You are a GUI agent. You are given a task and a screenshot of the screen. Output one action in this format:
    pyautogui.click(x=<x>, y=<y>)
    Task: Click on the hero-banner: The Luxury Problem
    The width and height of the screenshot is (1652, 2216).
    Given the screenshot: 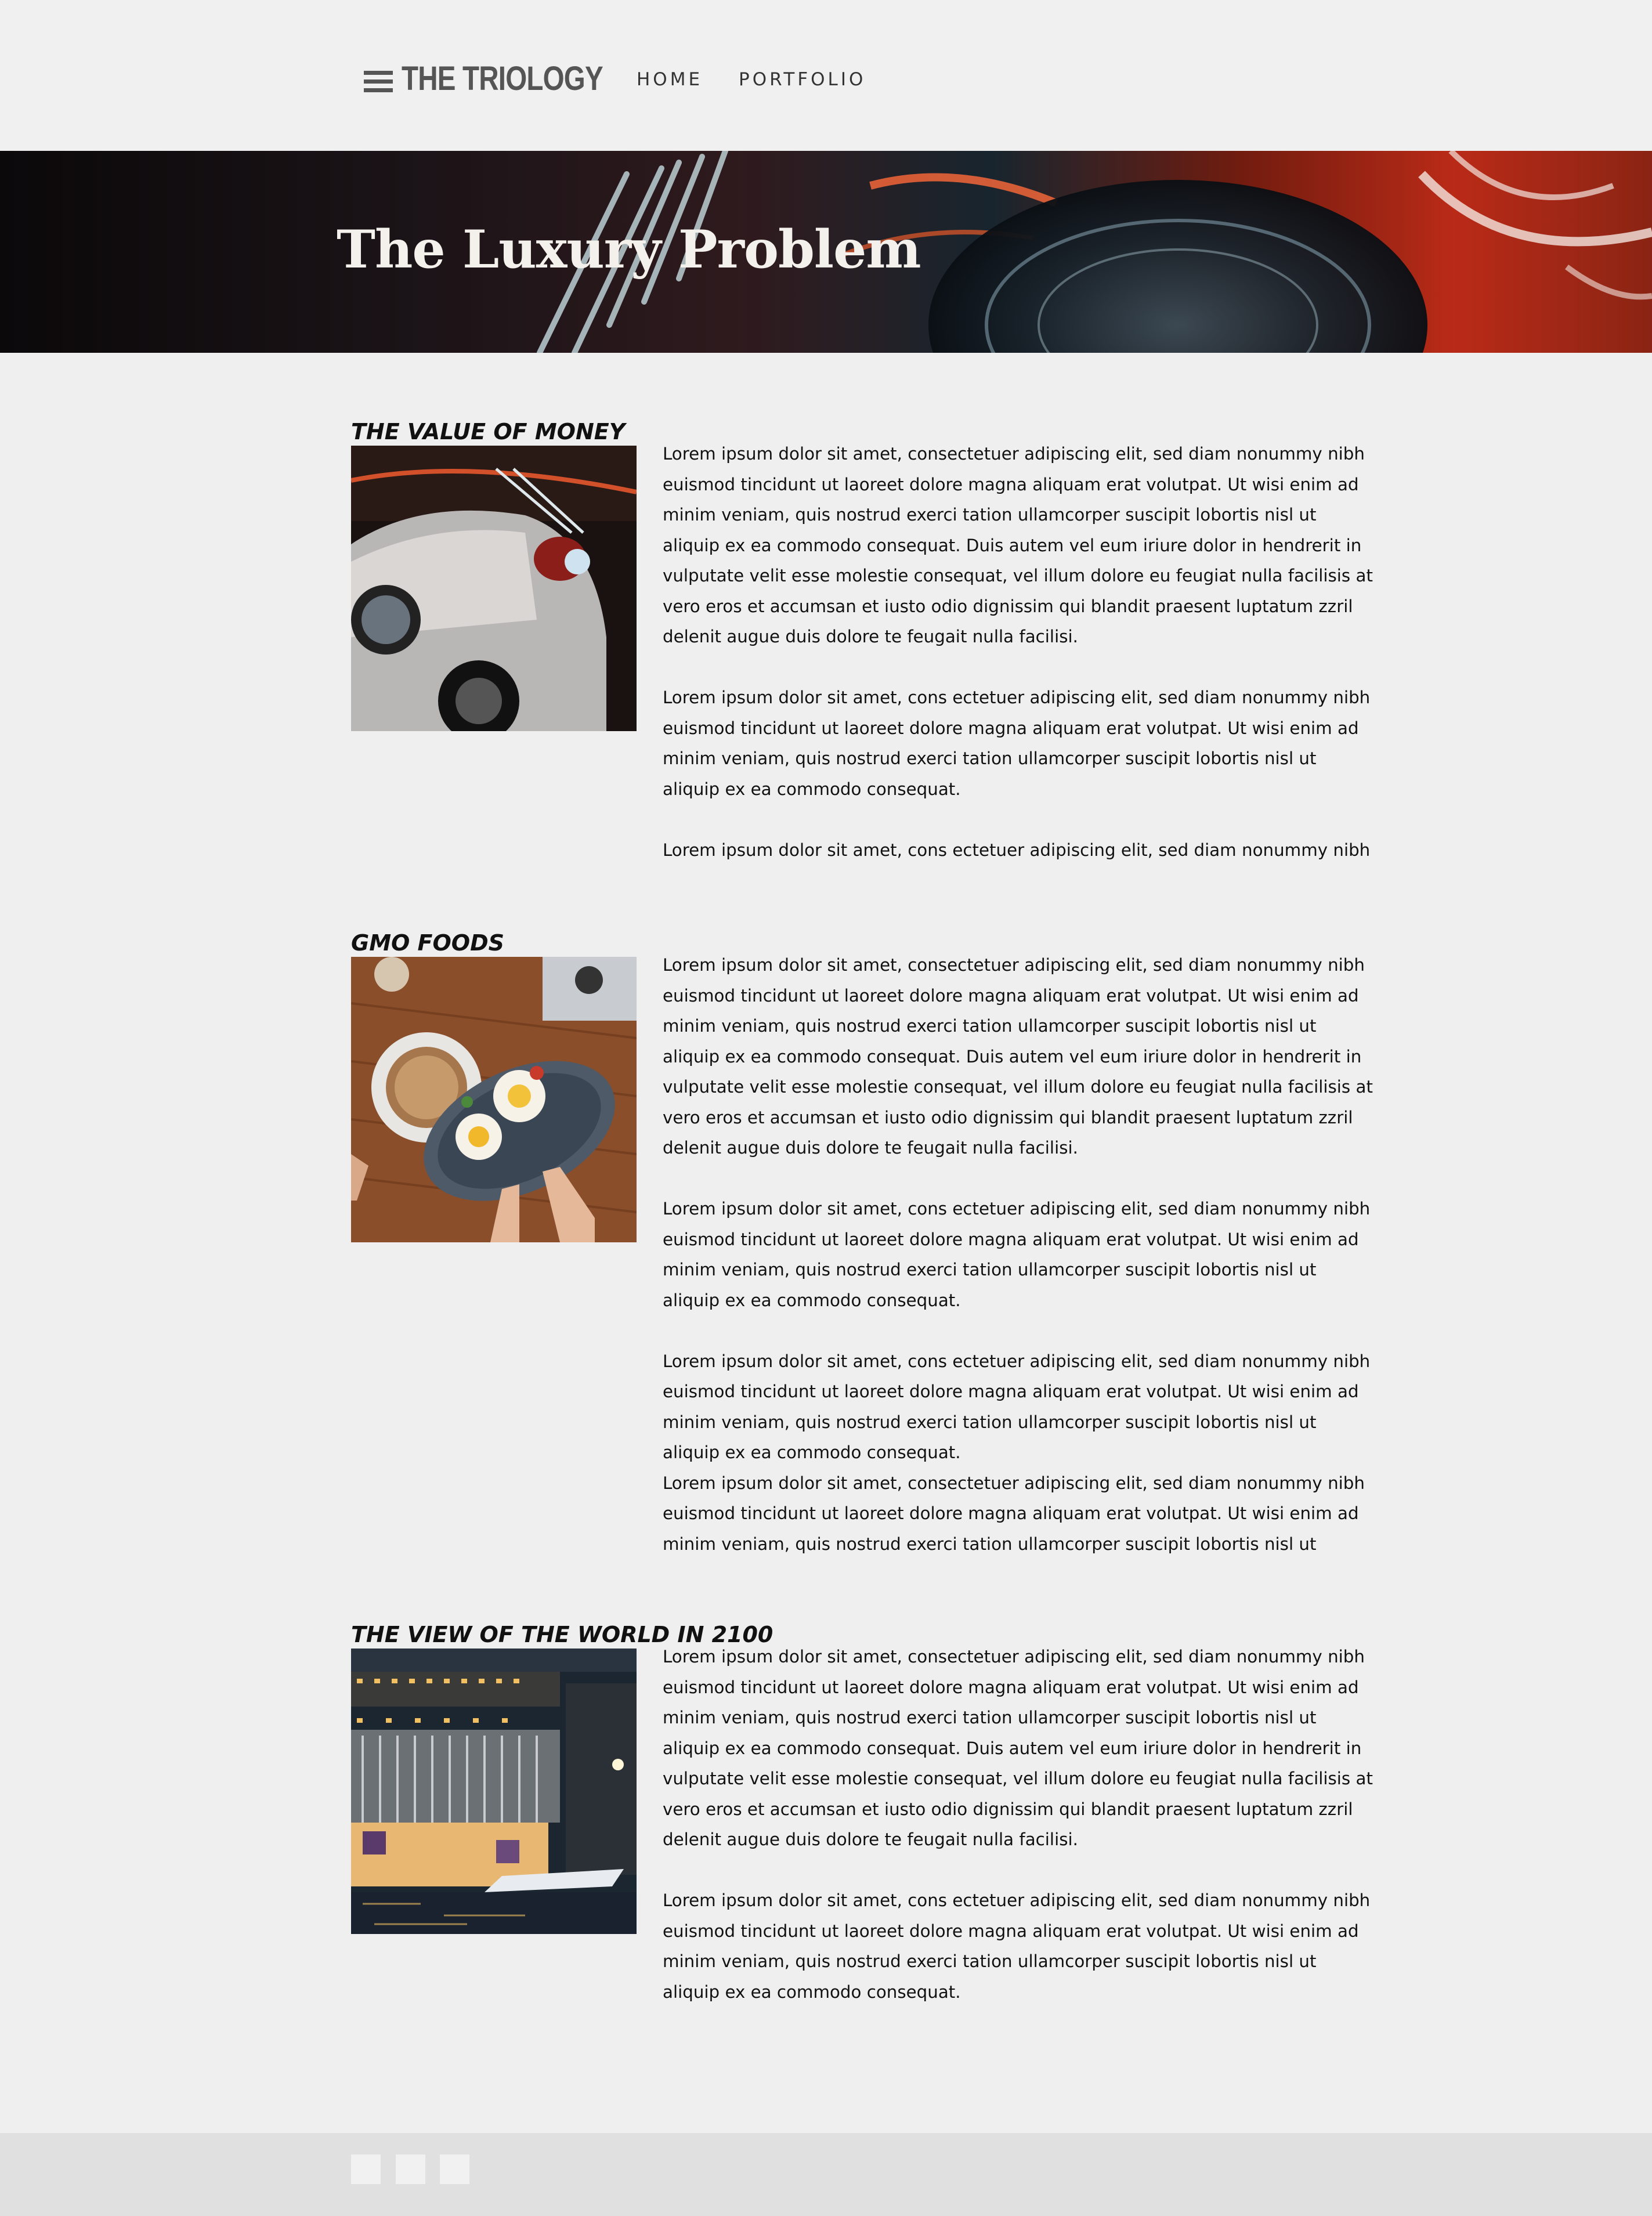 What is the action you would take?
    pyautogui.click(x=826, y=252)
    